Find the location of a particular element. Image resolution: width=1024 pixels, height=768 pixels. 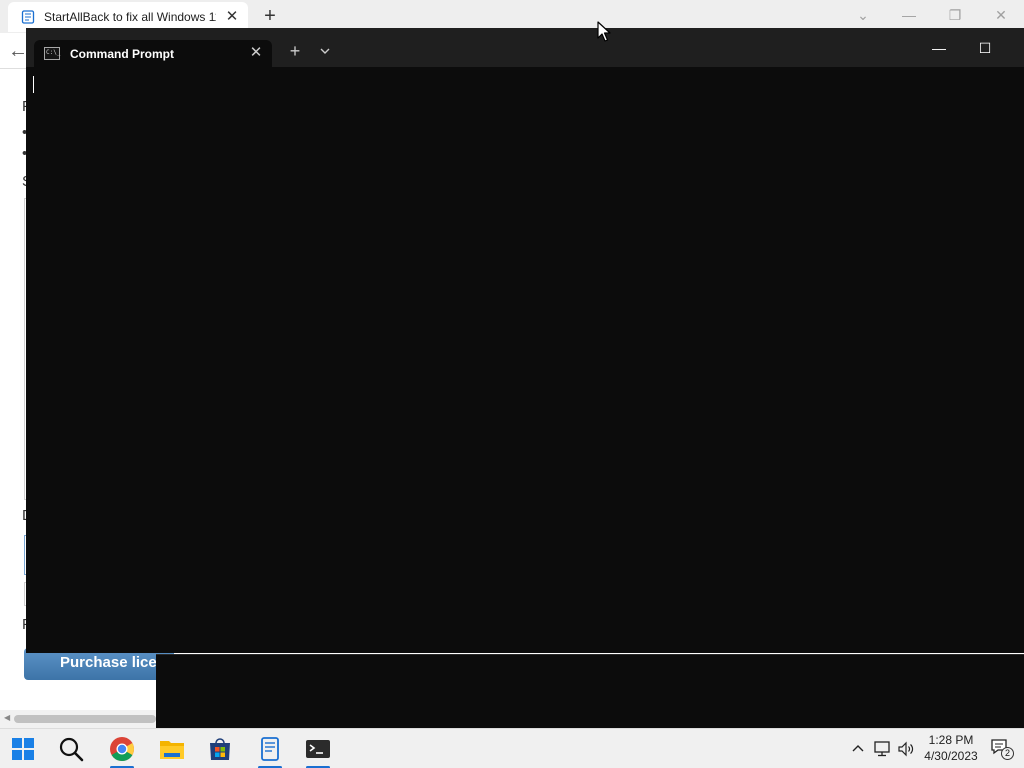

terminal-shadow-pane is located at coordinates (590, 691).